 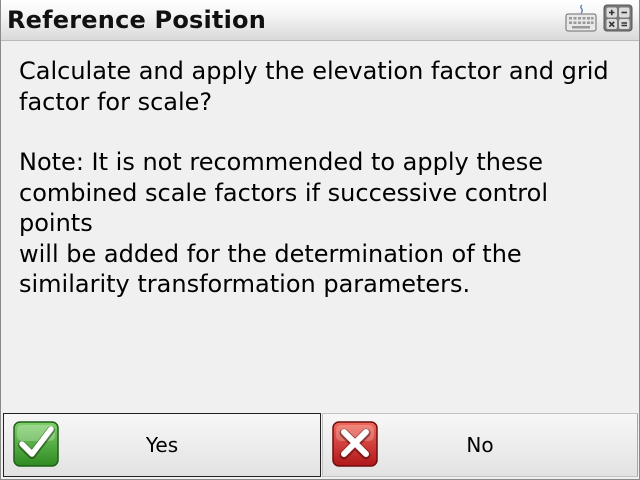 I want to click on x-icon, so click(x=355, y=446).